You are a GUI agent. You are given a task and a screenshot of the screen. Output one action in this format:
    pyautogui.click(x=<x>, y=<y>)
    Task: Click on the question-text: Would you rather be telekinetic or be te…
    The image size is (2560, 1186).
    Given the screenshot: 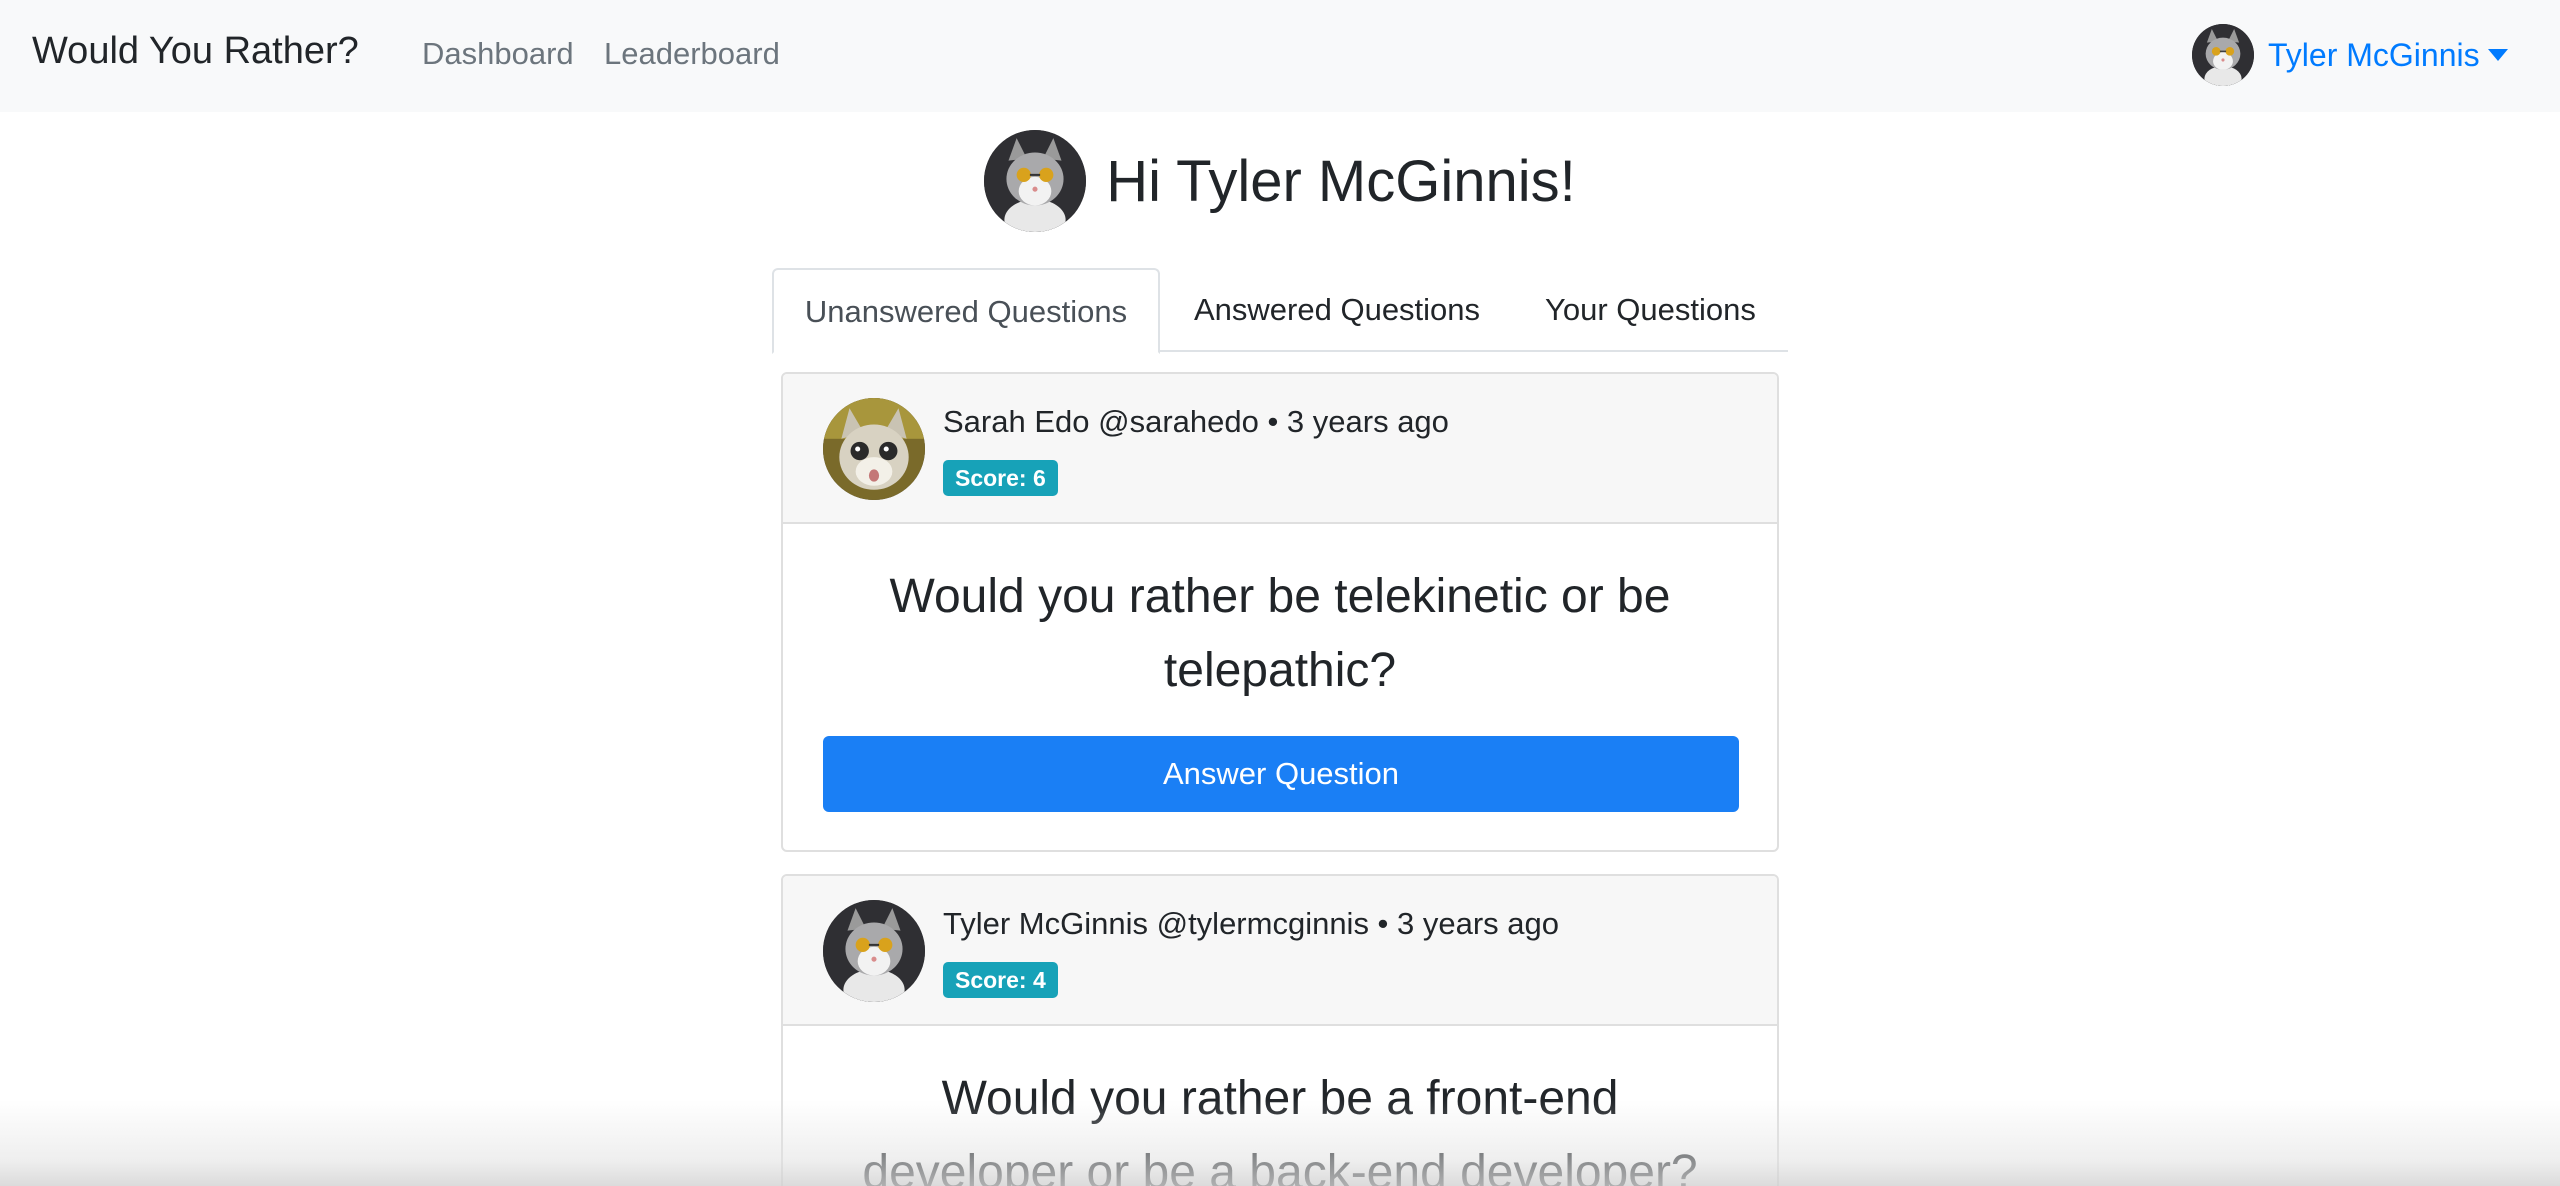 What is the action you would take?
    pyautogui.click(x=1280, y=633)
    